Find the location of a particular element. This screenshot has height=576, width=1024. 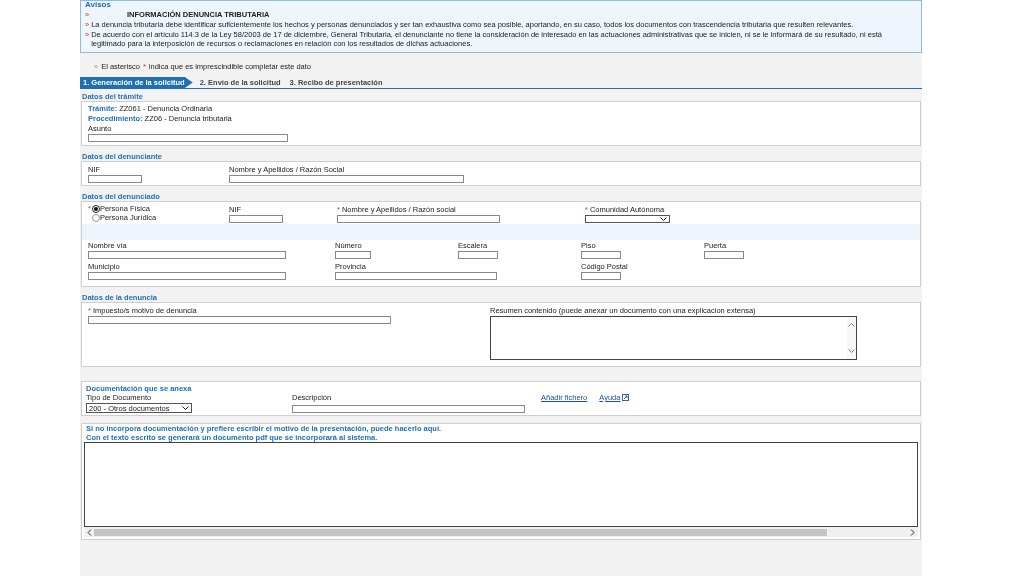

free-text-area is located at coordinates (501, 484).